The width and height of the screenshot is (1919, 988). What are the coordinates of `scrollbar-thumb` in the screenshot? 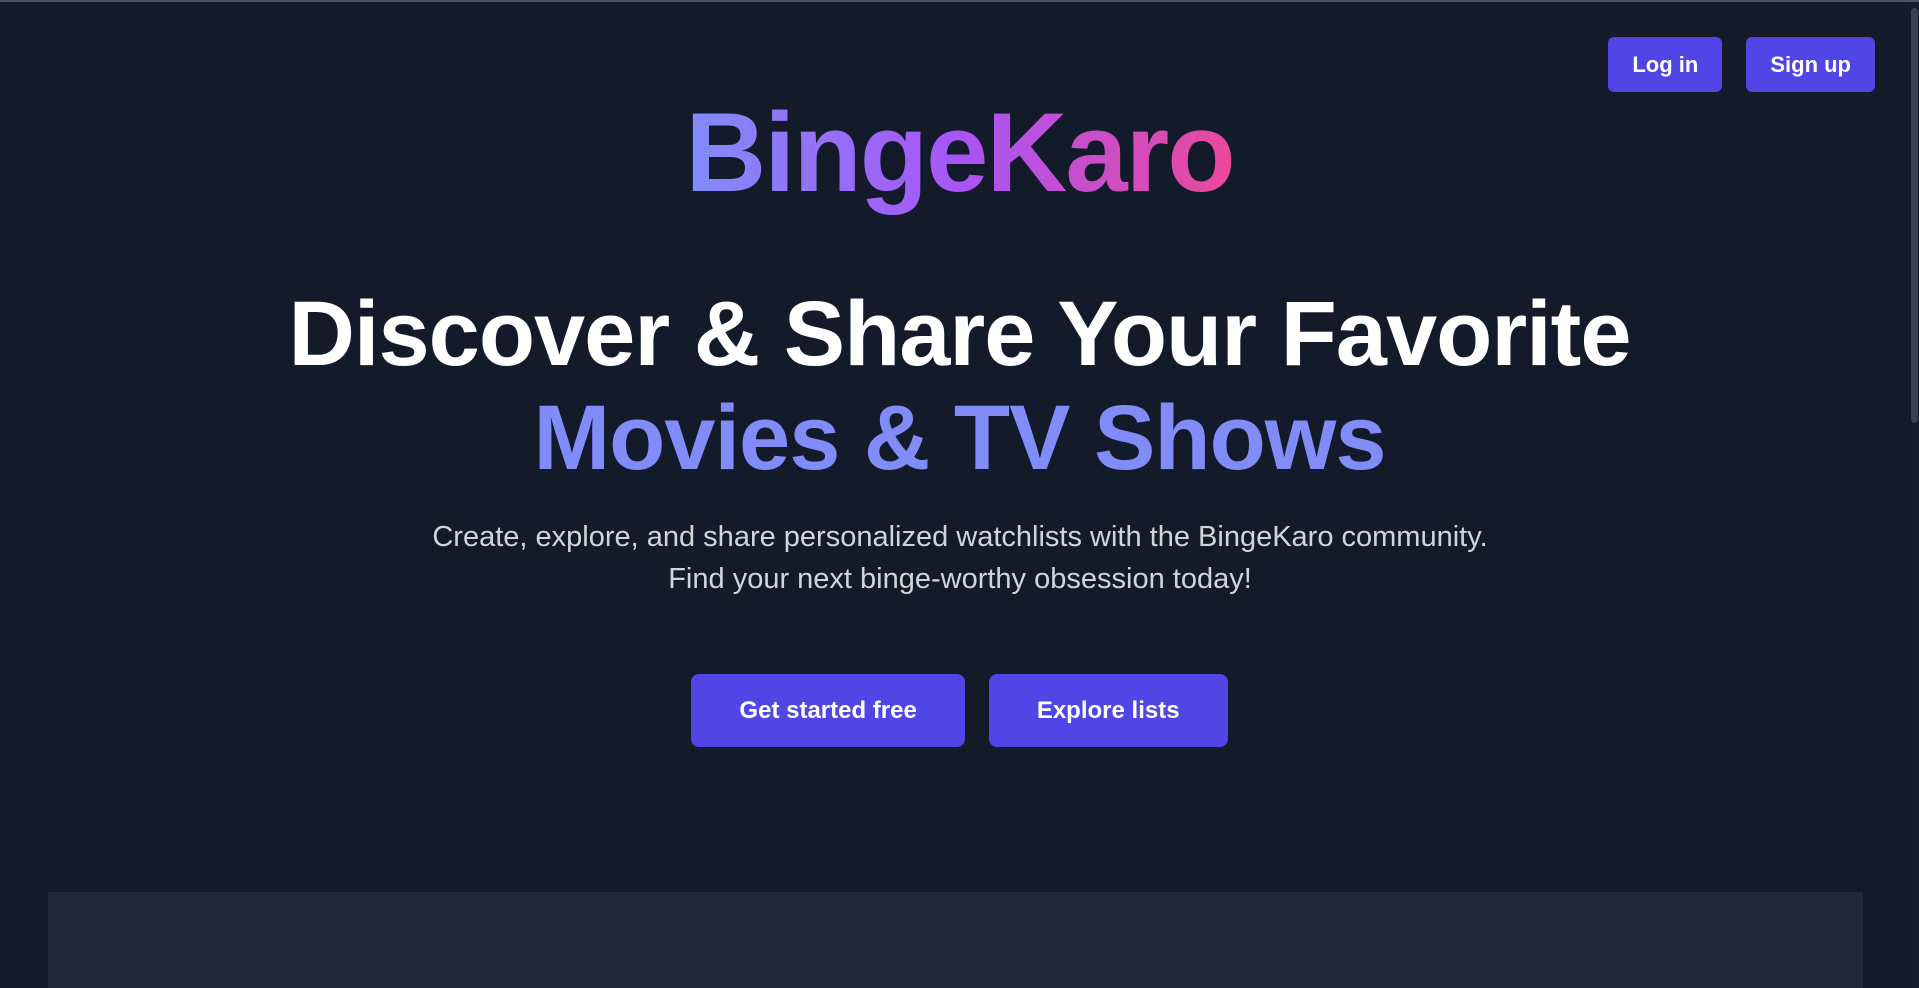 It's located at (1914, 215).